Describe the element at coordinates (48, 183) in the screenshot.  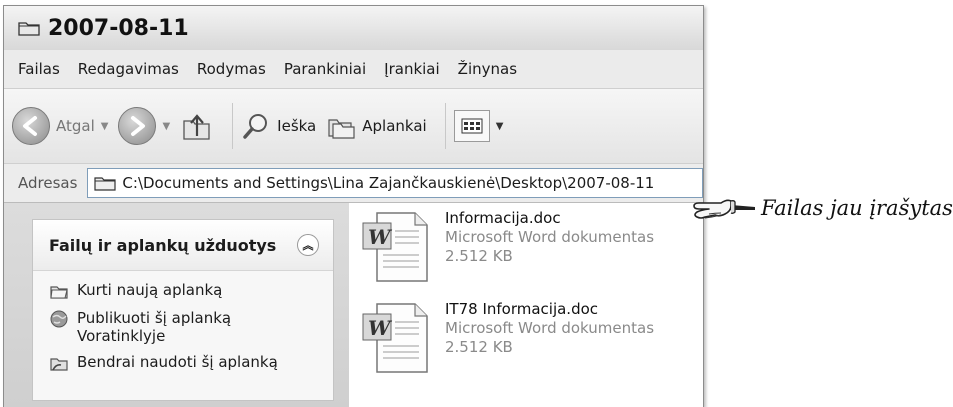
I see `address-label: Adresas` at that location.